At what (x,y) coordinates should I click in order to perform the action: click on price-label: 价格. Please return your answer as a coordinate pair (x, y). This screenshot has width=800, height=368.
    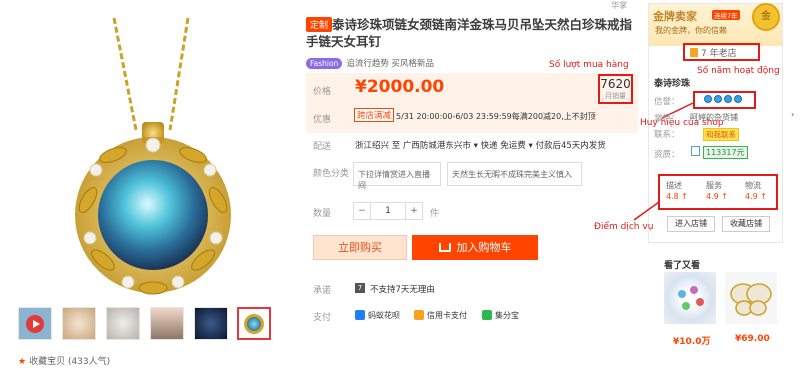
    Looking at the image, I should click on (322, 92).